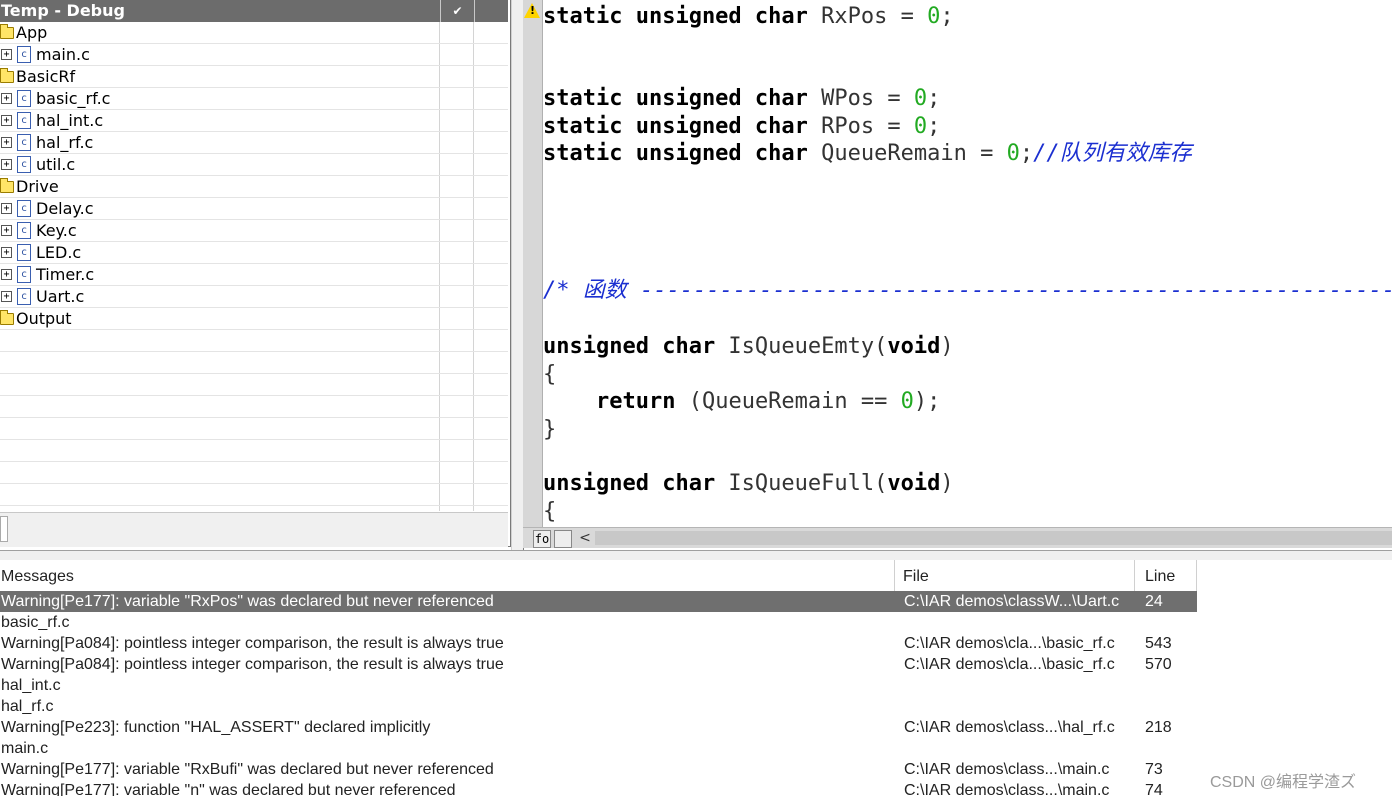  What do you see at coordinates (24, 274) in the screenshot?
I see `c-file-icon: c` at bounding box center [24, 274].